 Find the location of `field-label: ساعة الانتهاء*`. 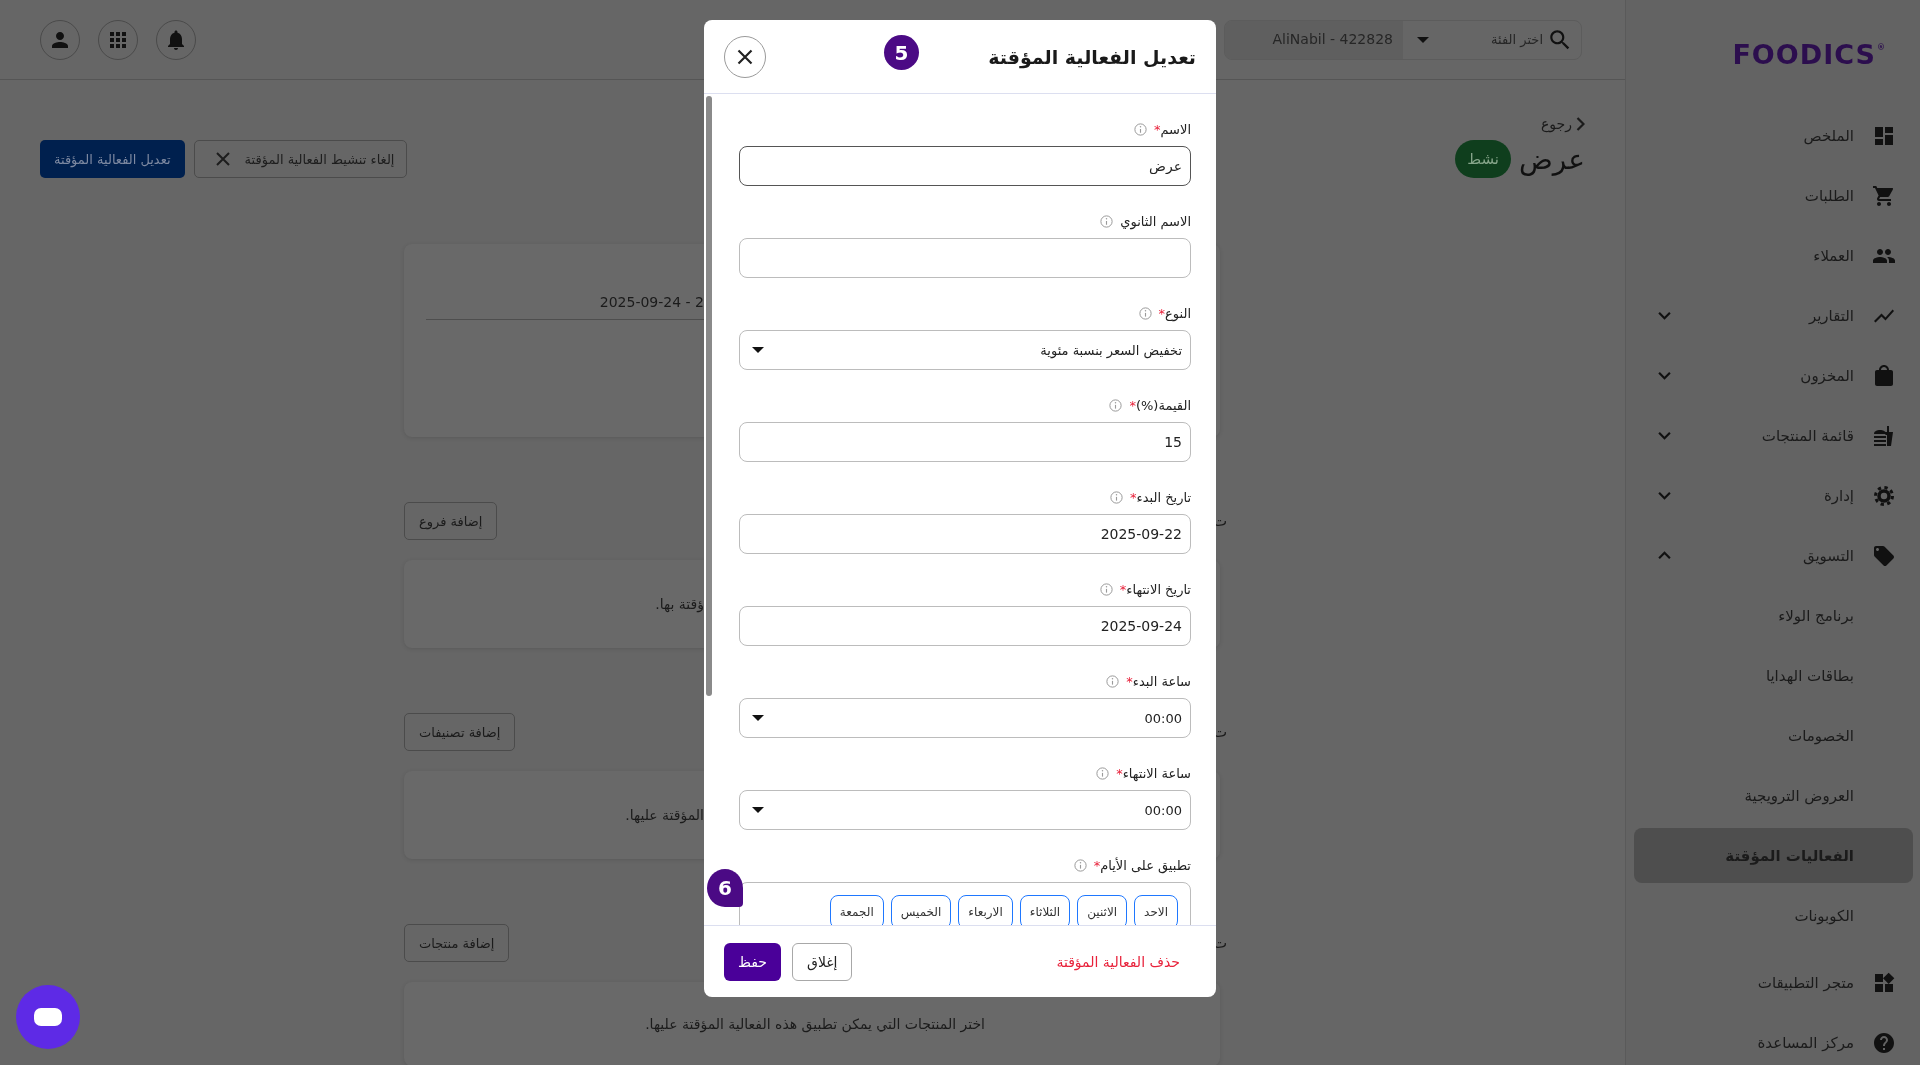

field-label: ساعة الانتهاء* is located at coordinates (1153, 773).